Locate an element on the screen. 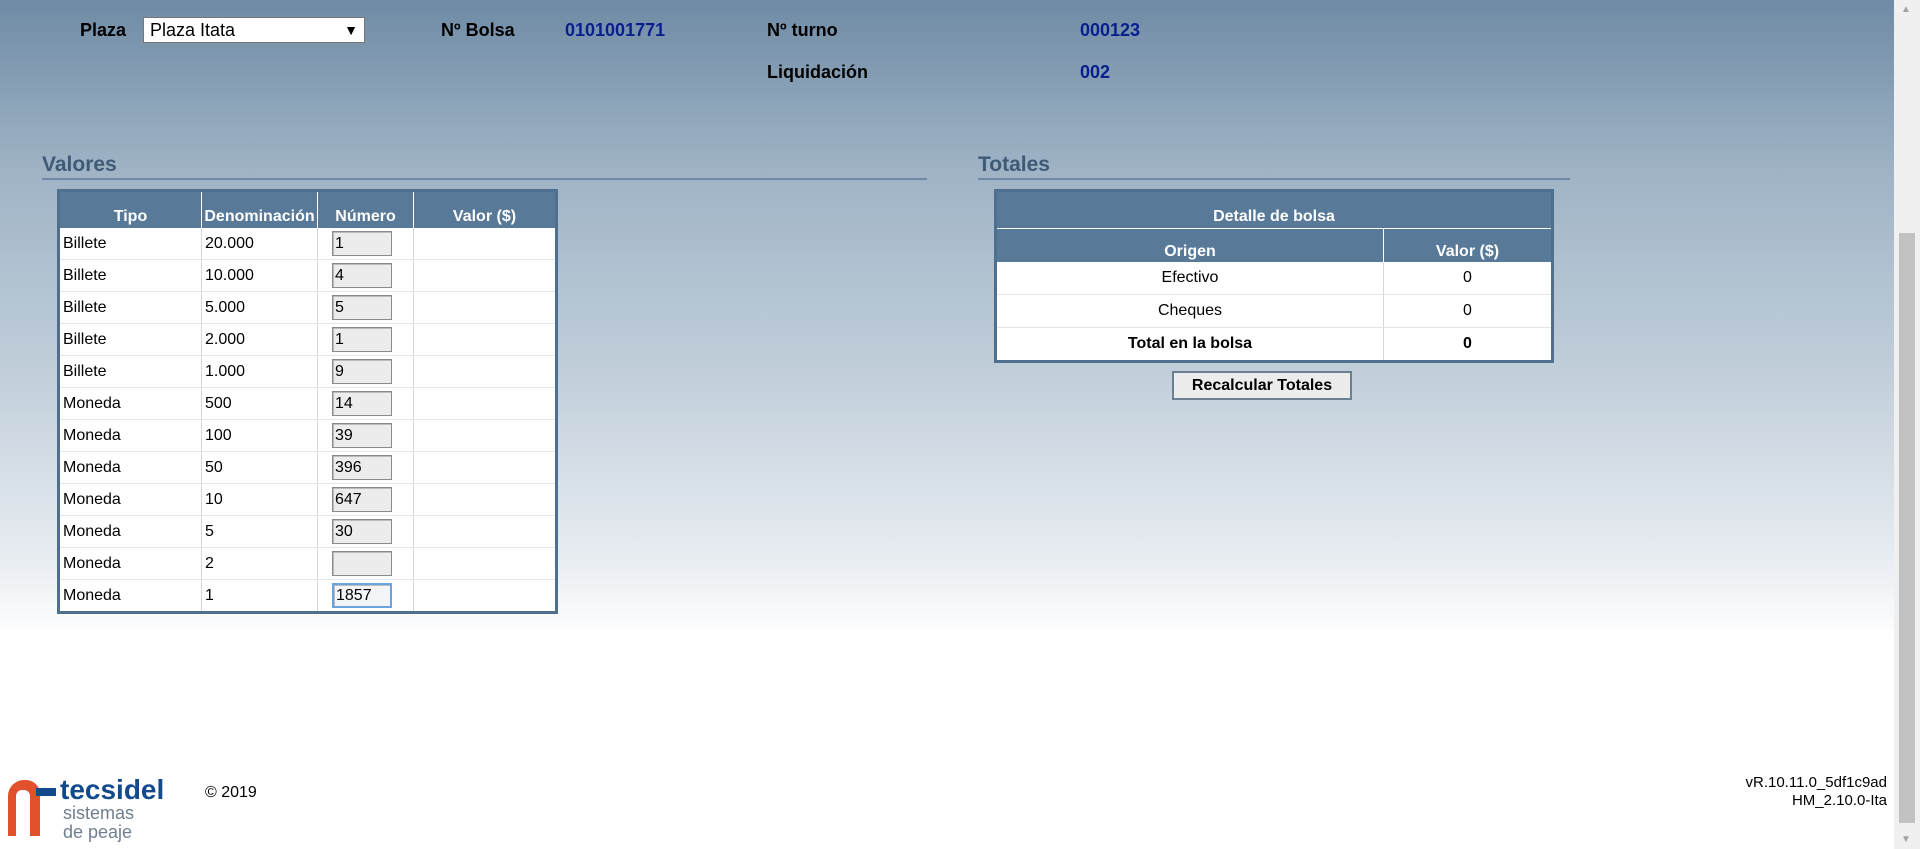 The height and width of the screenshot is (849, 1920). brand-name: tecsidel is located at coordinates (112, 789).